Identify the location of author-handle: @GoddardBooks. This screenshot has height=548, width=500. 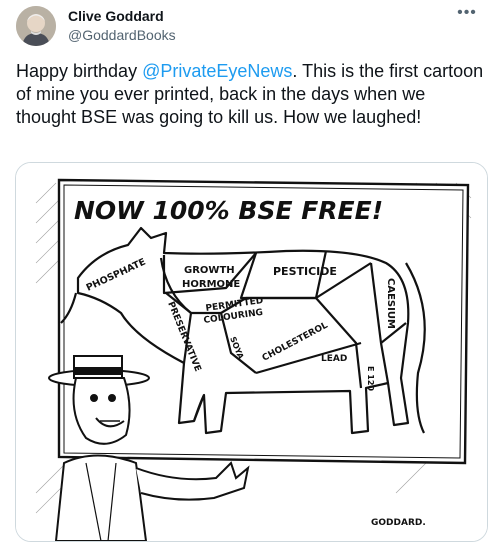
(122, 35).